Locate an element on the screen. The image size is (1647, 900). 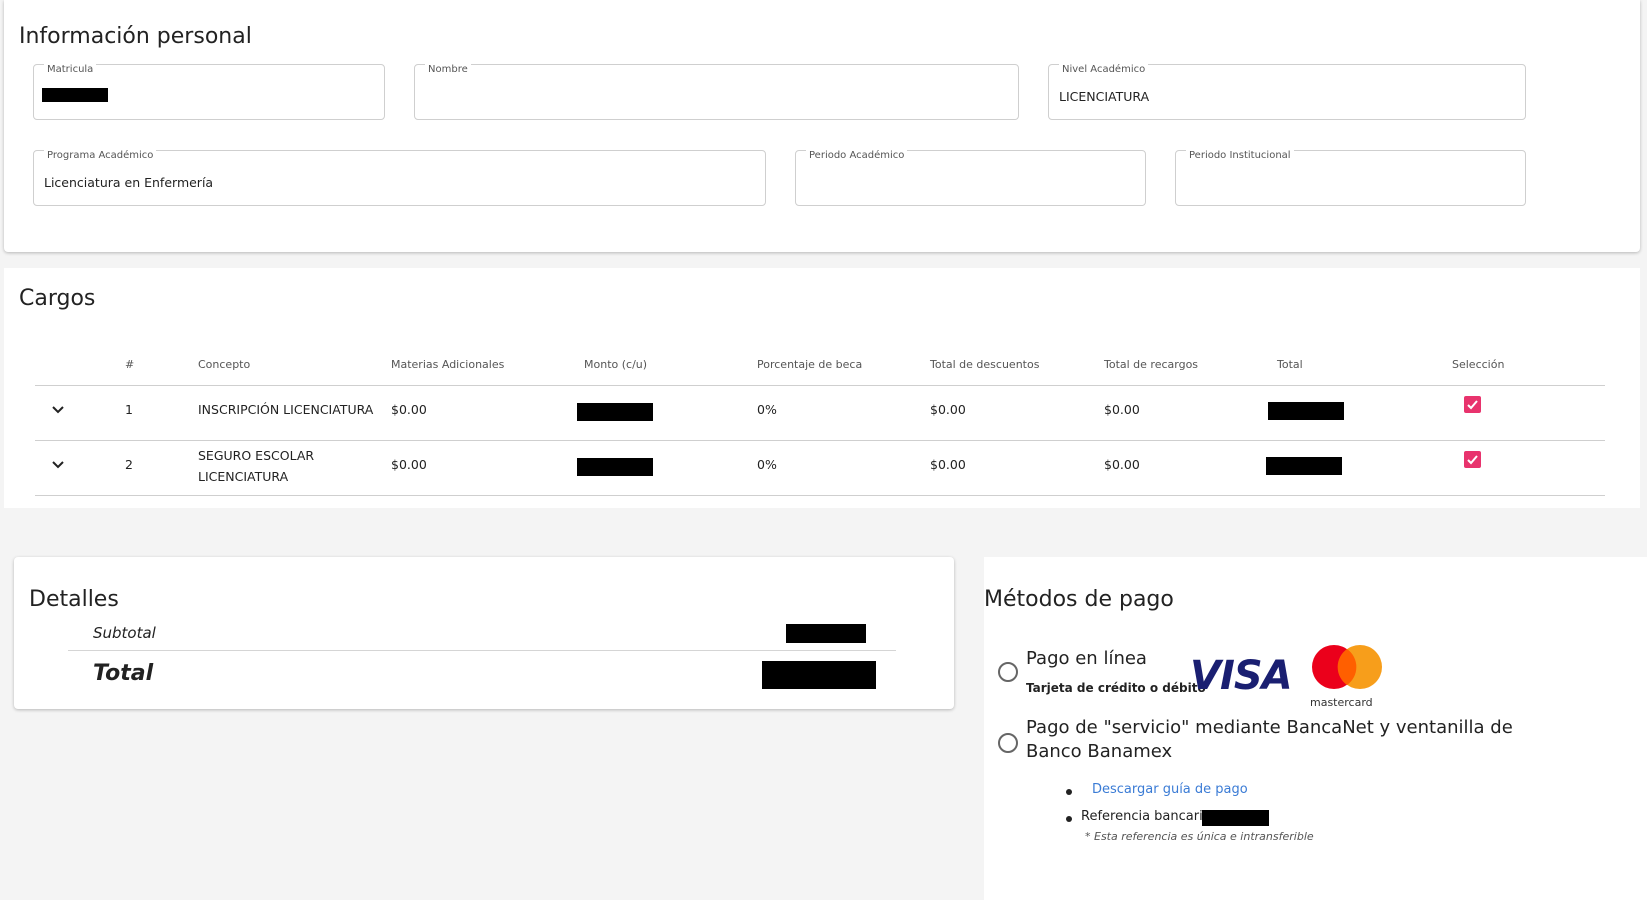
nivel-academico-value: LICENCIATURA is located at coordinates (1104, 96).